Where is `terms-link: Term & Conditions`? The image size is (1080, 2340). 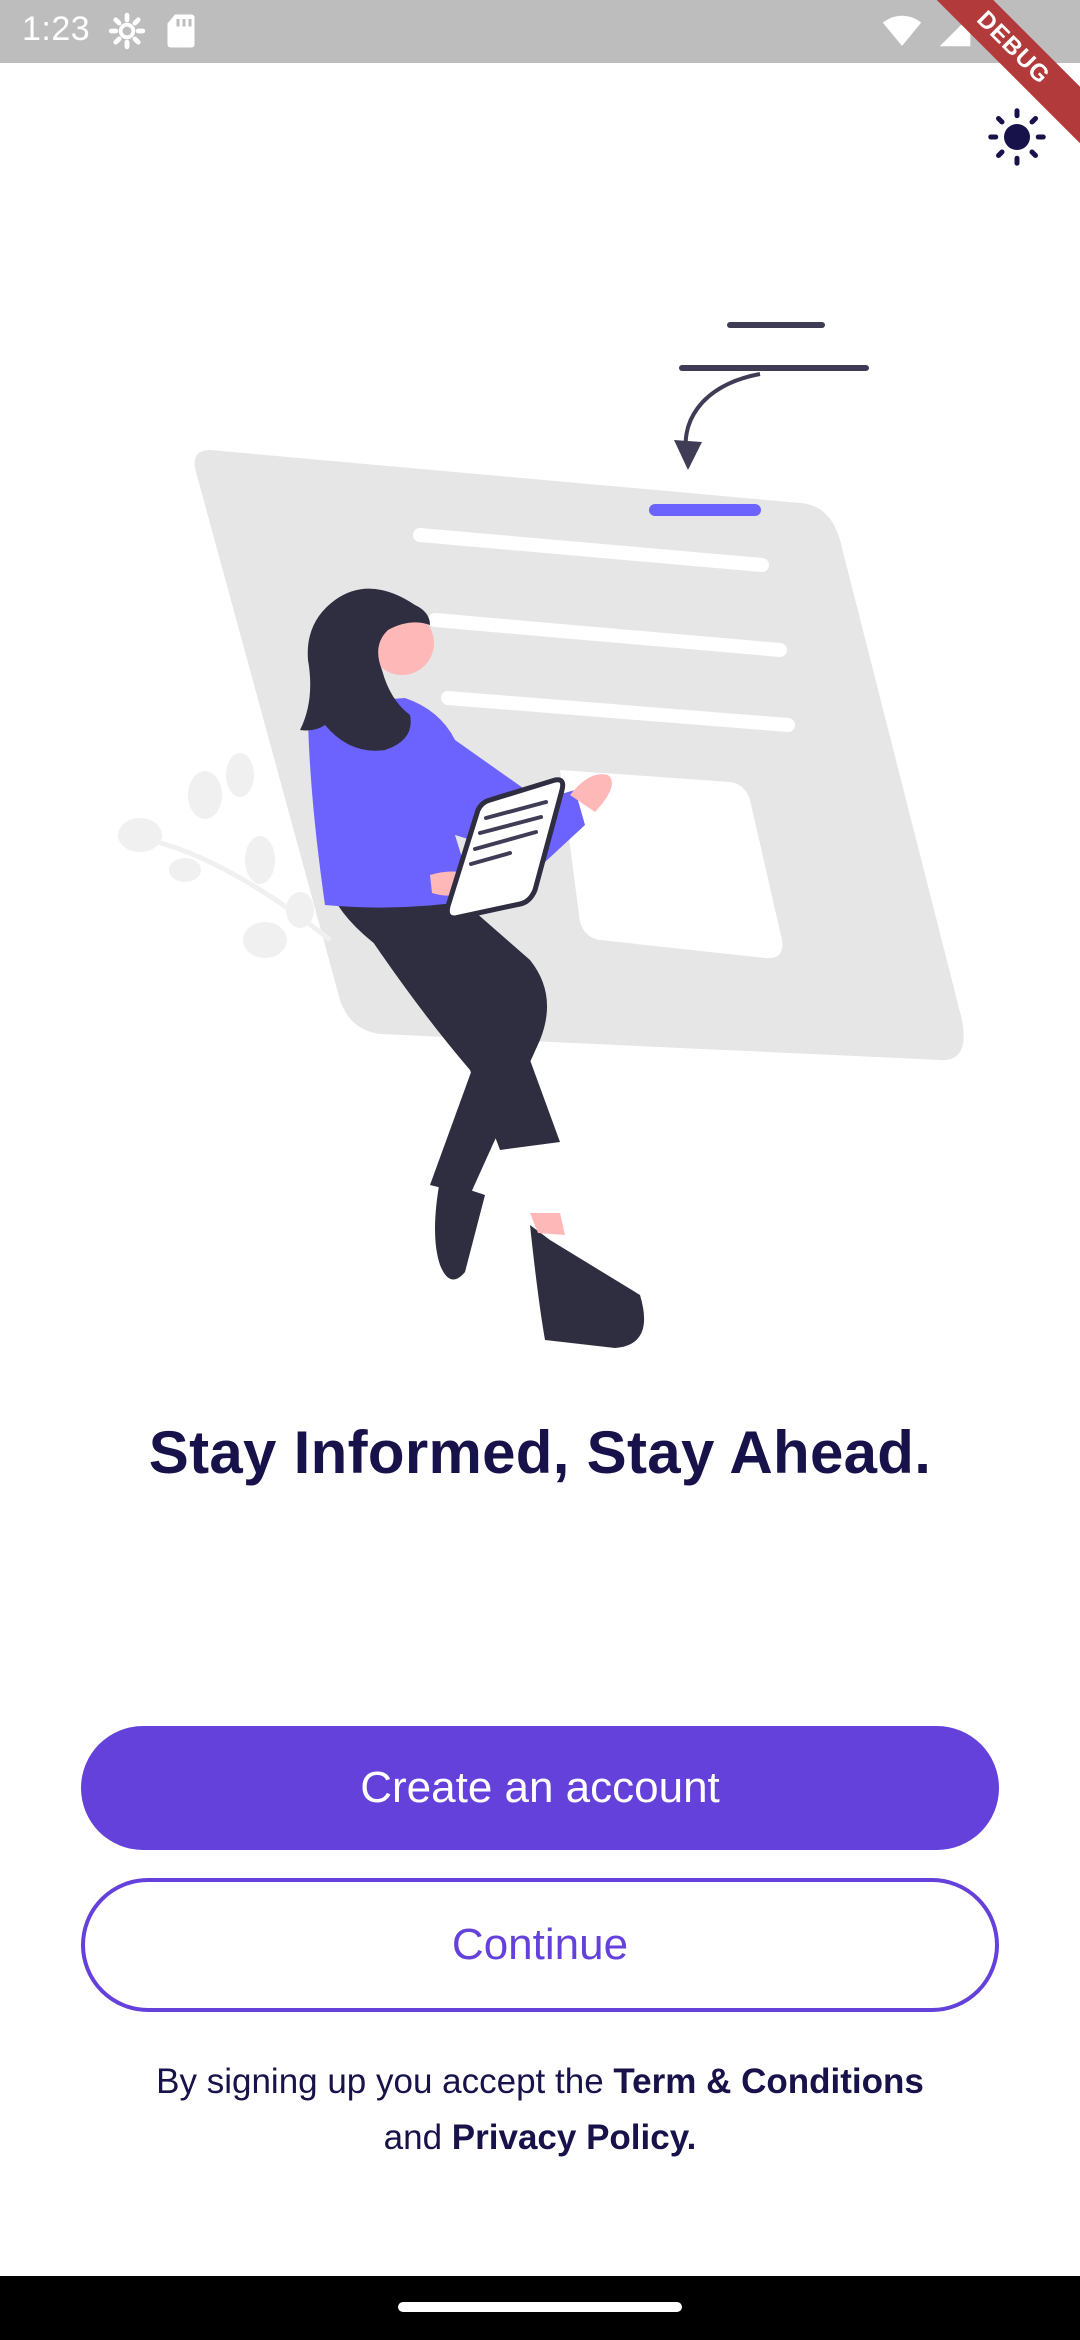
terms-link: Term & Conditions is located at coordinates (768, 2081).